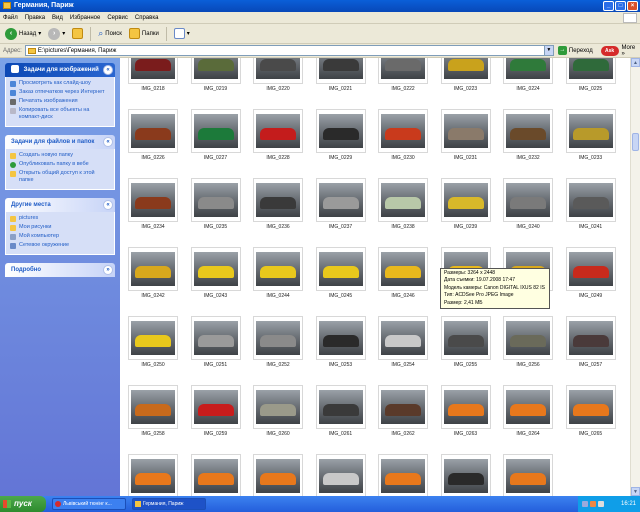  Describe the element at coordinates (601, 504) in the screenshot. I see `volume-tray-icon` at that location.